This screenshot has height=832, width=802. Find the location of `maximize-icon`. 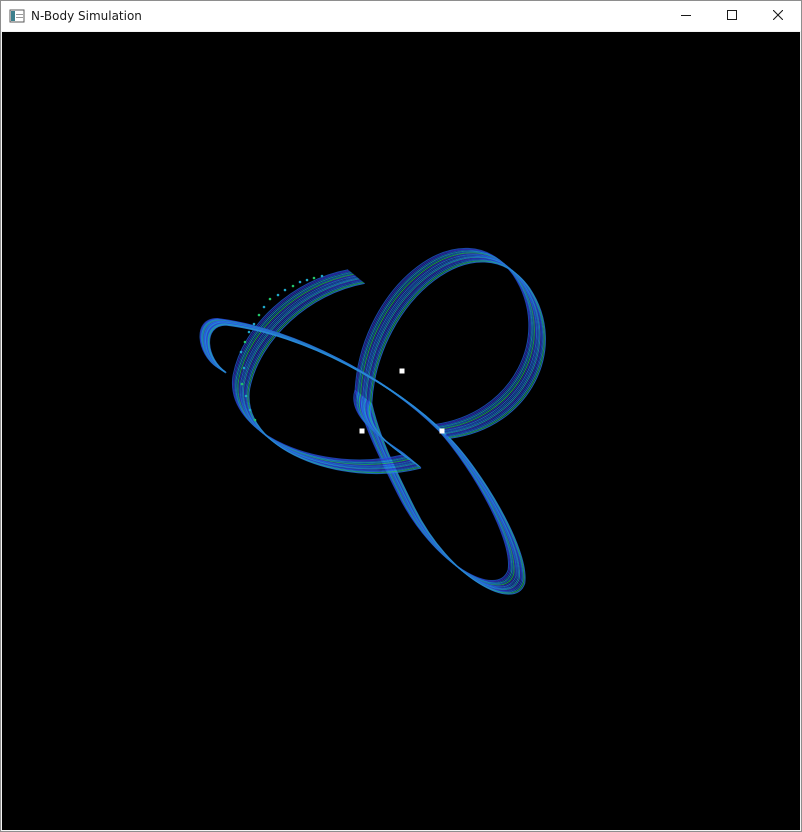

maximize-icon is located at coordinates (732, 16).